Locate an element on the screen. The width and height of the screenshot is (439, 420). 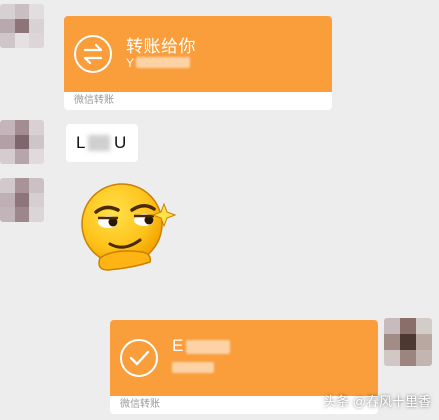
checkmark-icon is located at coordinates (139, 358).